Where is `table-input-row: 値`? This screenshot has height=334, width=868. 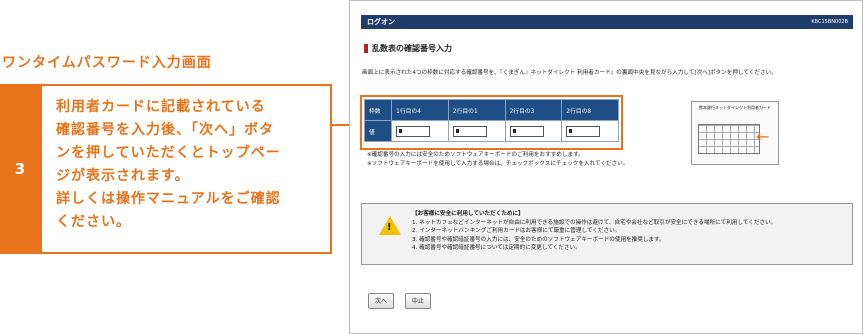
table-input-row: 値 is located at coordinates (491, 131).